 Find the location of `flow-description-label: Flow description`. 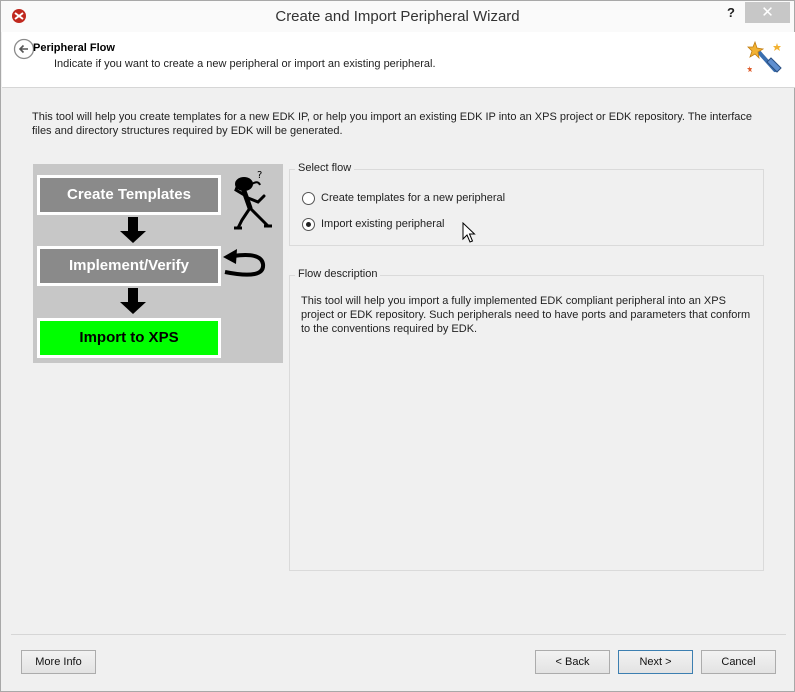

flow-description-label: Flow description is located at coordinates (338, 274).